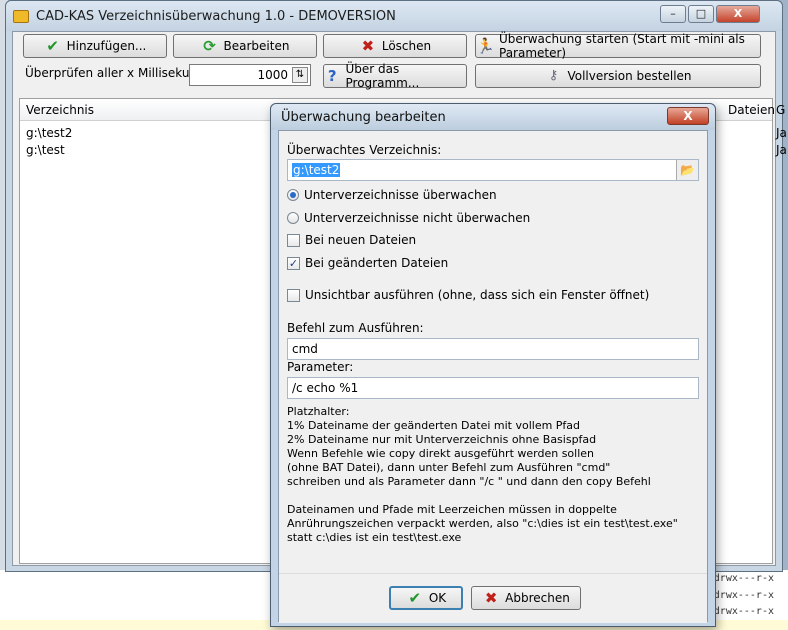 The height and width of the screenshot is (630, 788). I want to click on watched-dir-input: g:\test2 📂, so click(493, 170).